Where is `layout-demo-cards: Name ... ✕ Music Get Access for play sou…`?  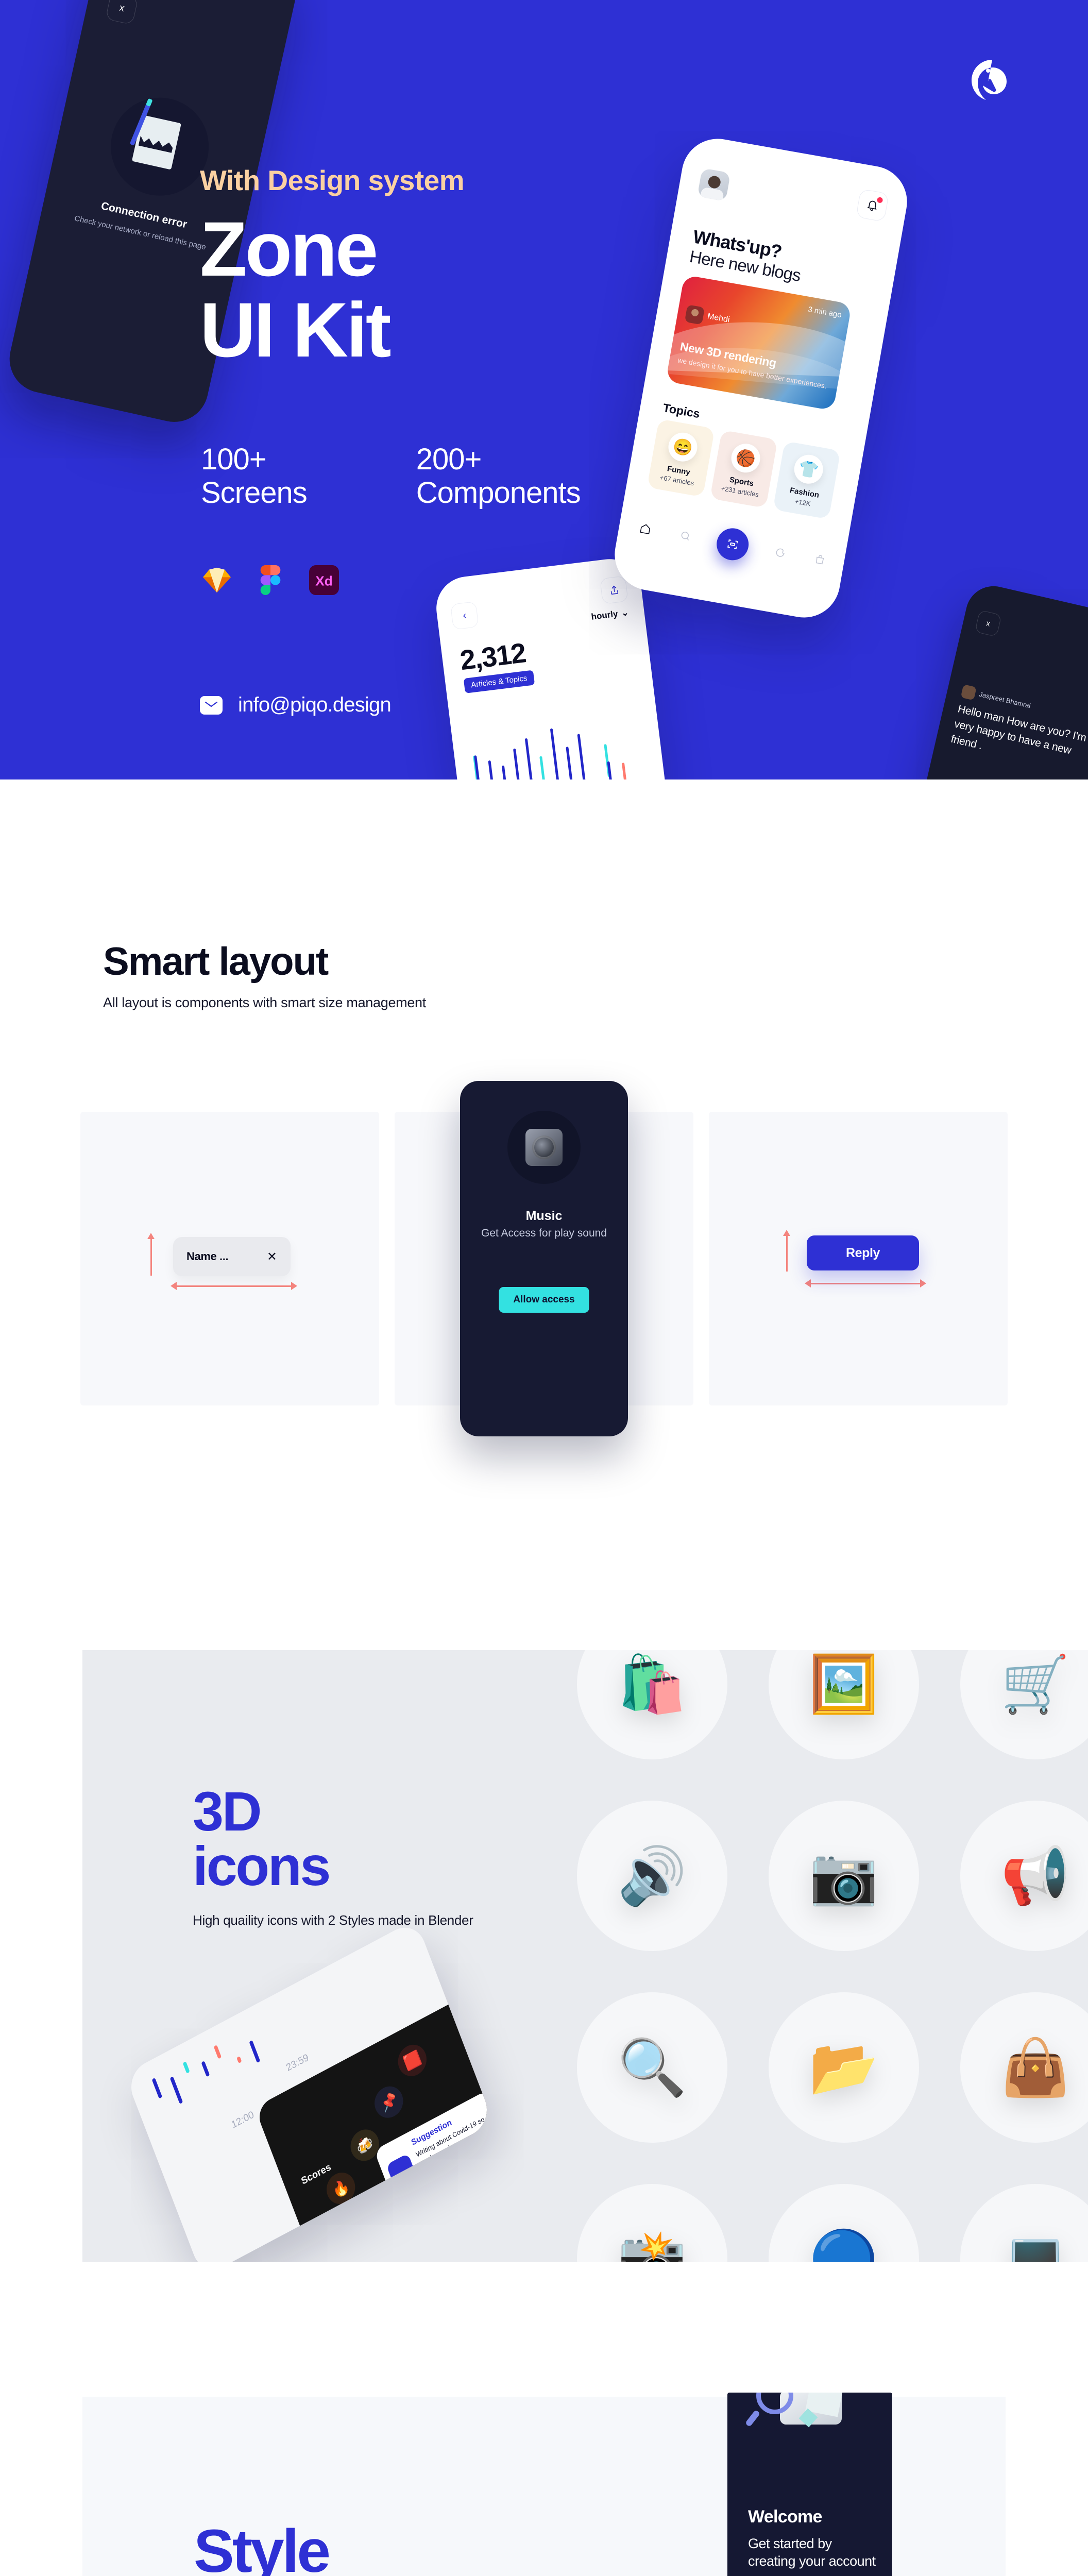 layout-demo-cards: Name ... ✕ Music Get Access for play sou… is located at coordinates (544, 1258).